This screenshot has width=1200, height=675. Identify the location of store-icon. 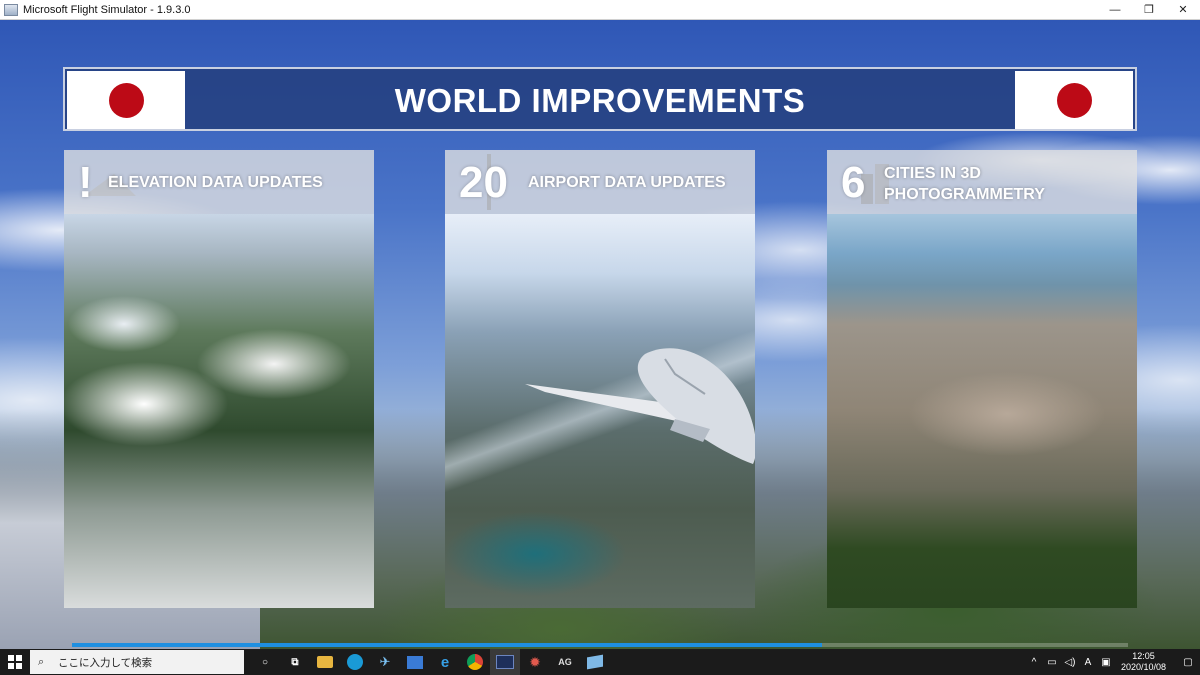
(415, 662).